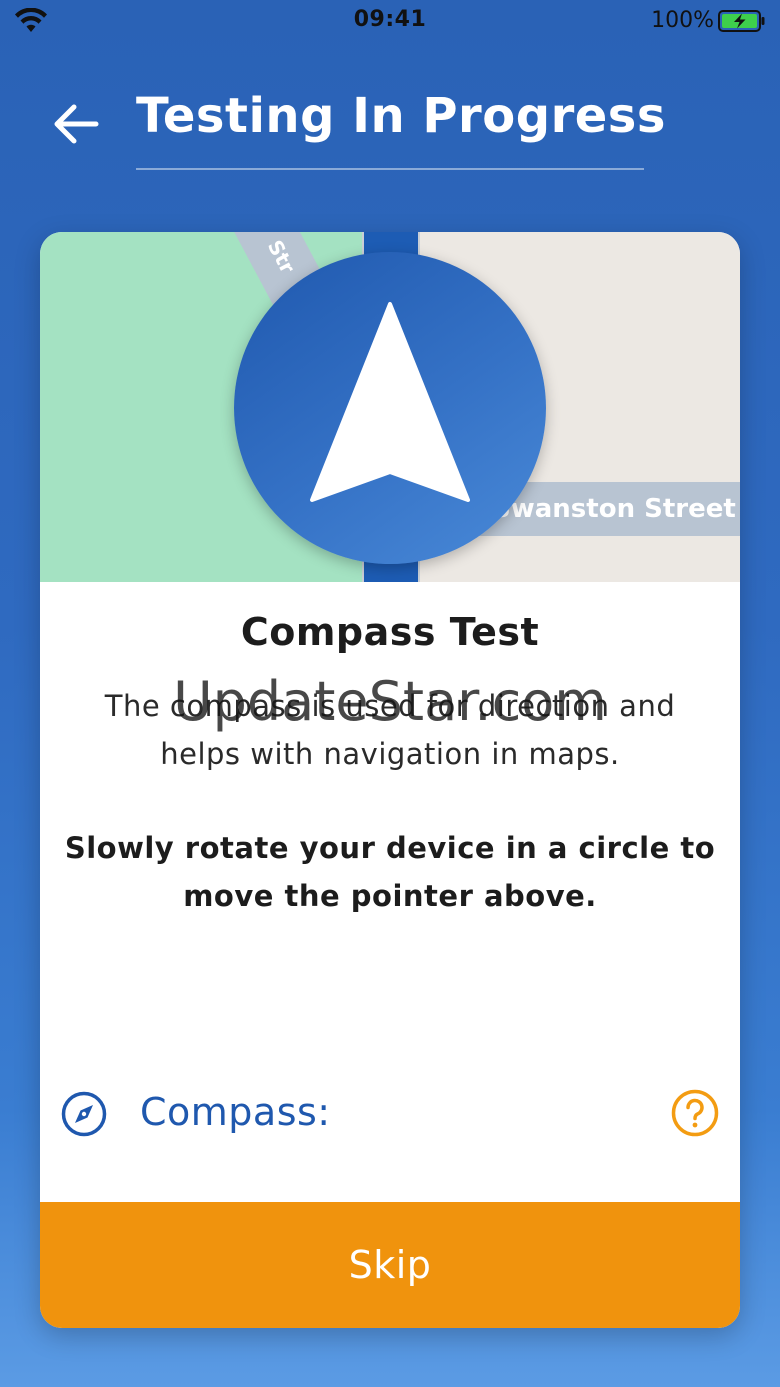  I want to click on skip-button: Skip, so click(390, 1265).